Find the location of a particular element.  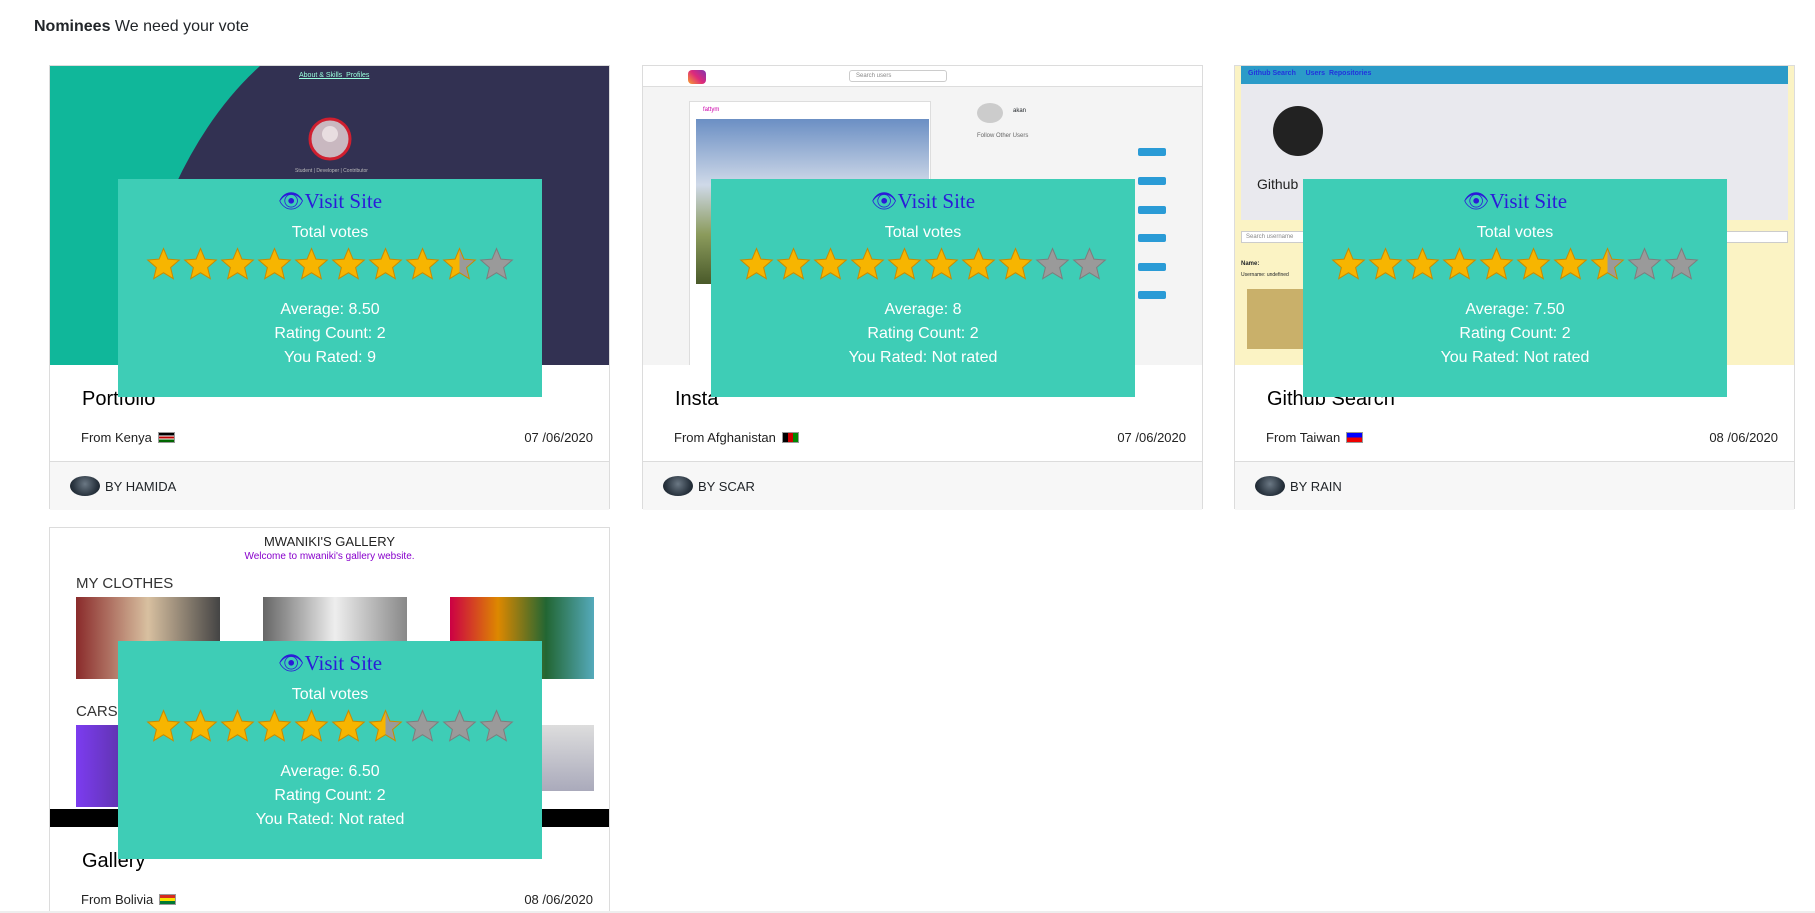

country-label: From Taiwan is located at coordinates (1303, 437).